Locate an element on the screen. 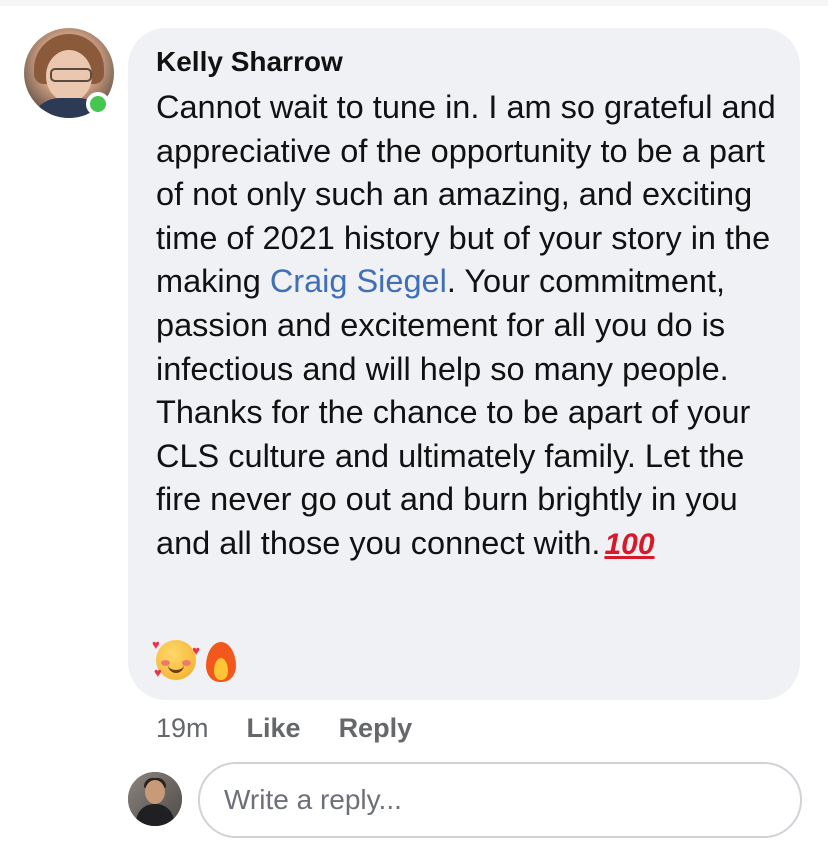  like-button: Like is located at coordinates (274, 728).